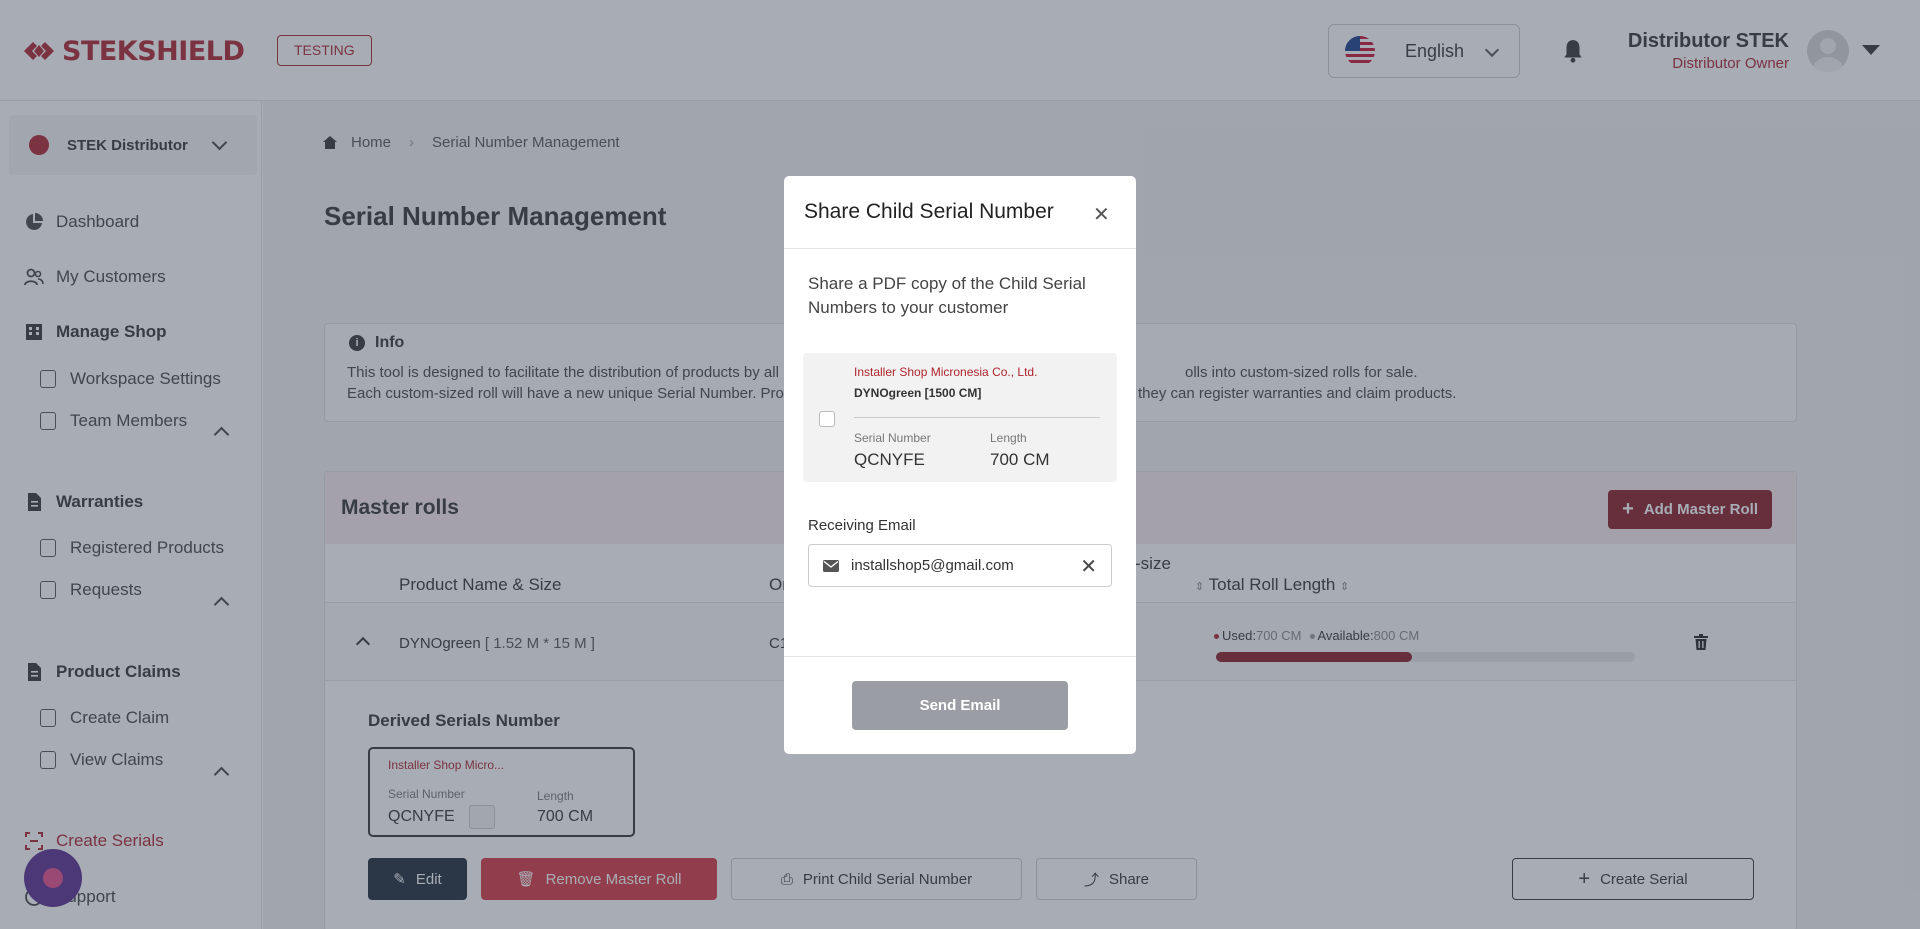  Describe the element at coordinates (918, 393) in the screenshot. I see `share-product: DYNOgreen [1500 CM]` at that location.